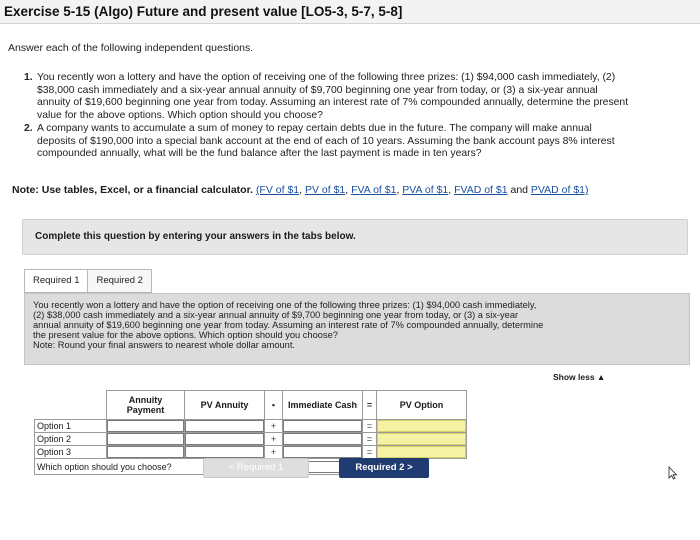 Image resolution: width=700 pixels, height=540 pixels. Describe the element at coordinates (120, 281) in the screenshot. I see `tab-required-2: Required 2` at that location.